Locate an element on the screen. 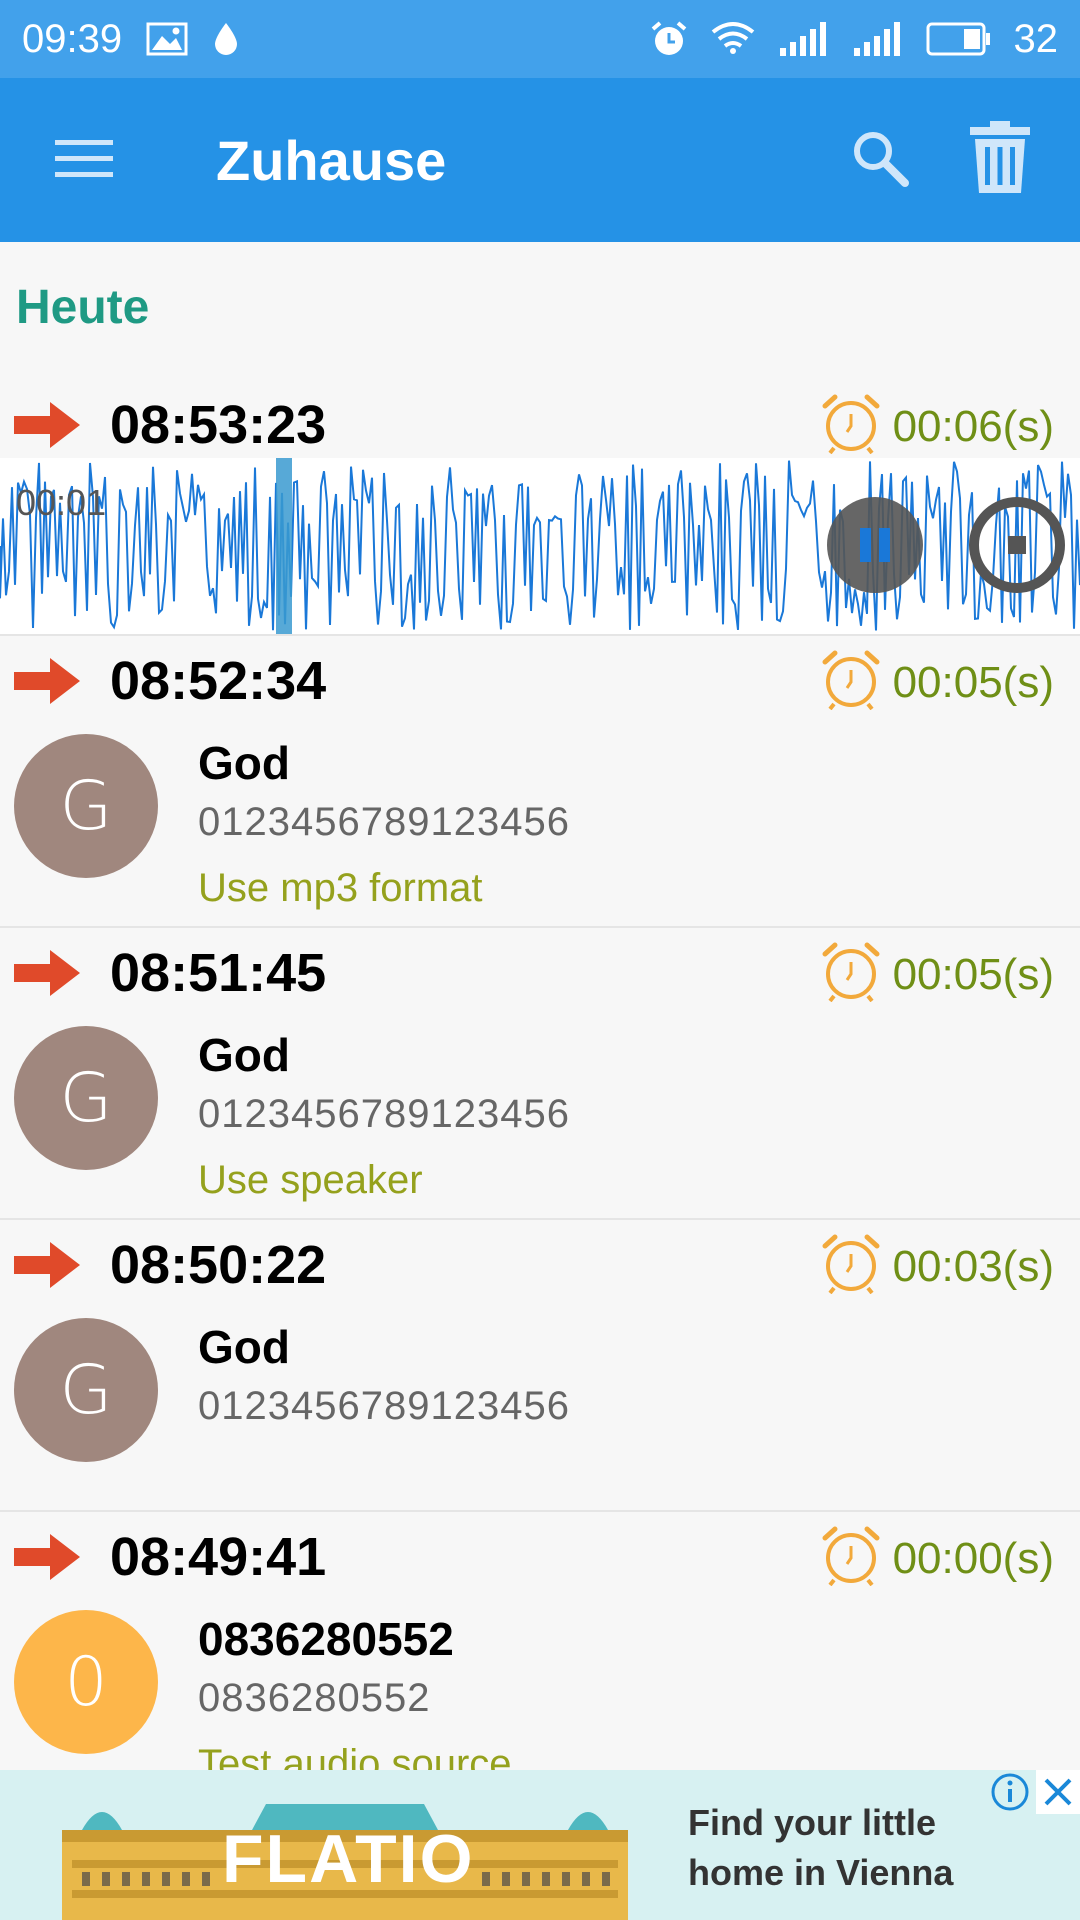  status-bar: 09:39 32 is located at coordinates (540, 39).